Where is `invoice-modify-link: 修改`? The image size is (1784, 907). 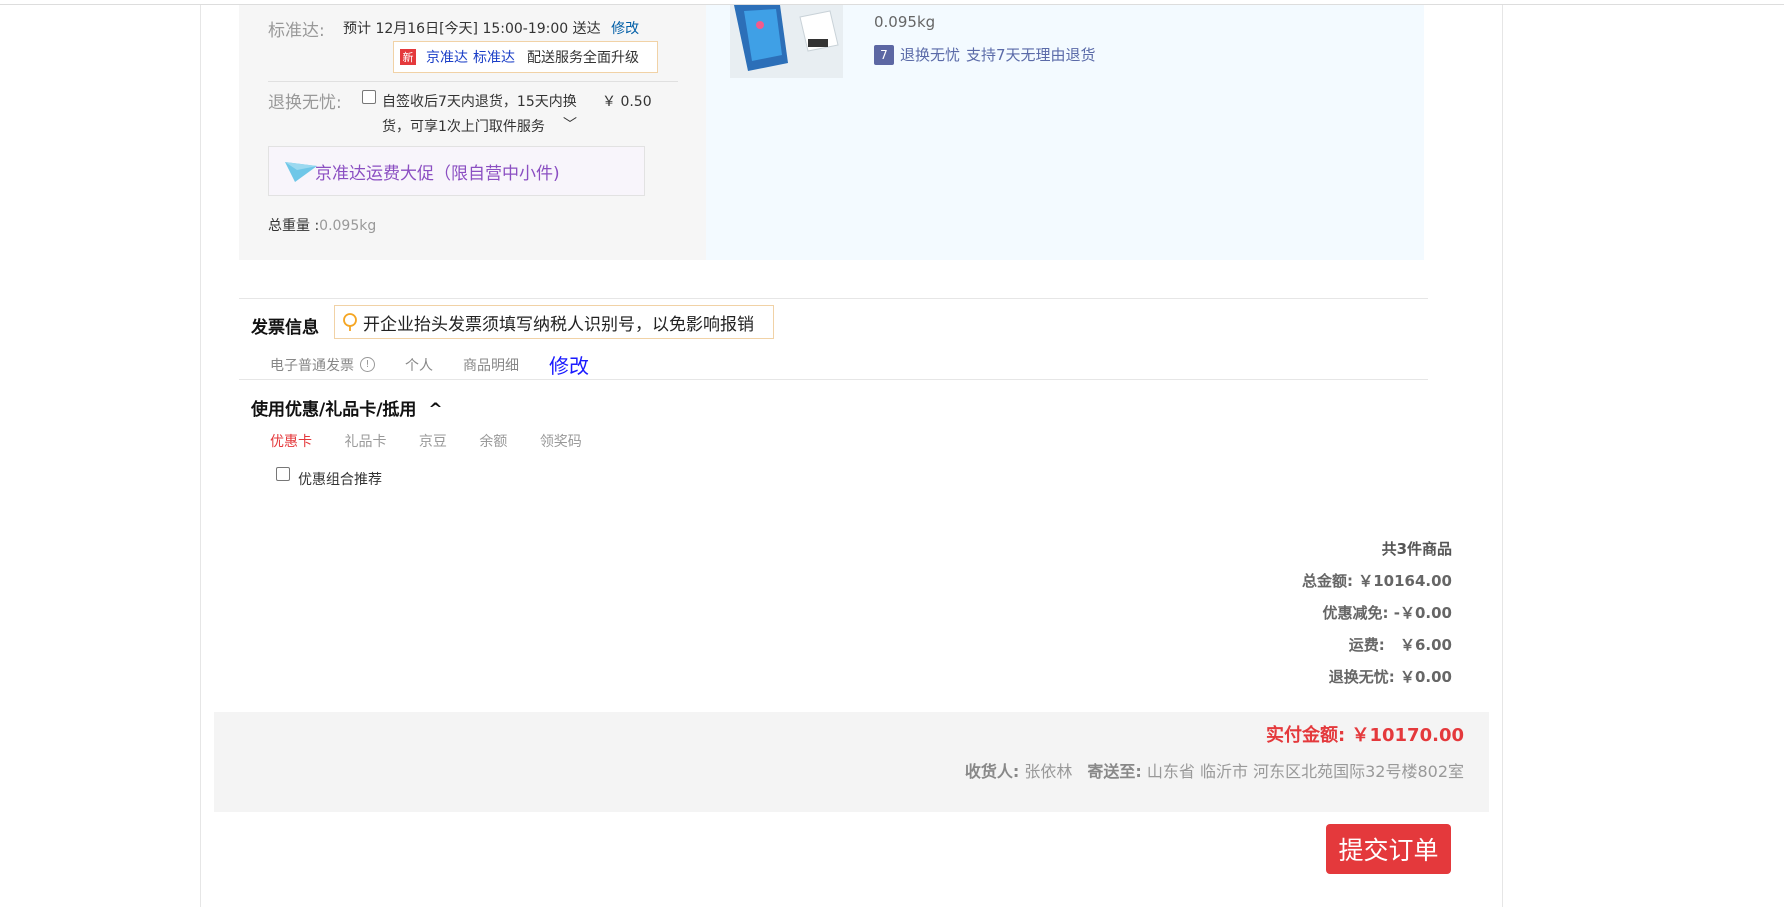
invoice-modify-link: 修改 is located at coordinates (569, 364).